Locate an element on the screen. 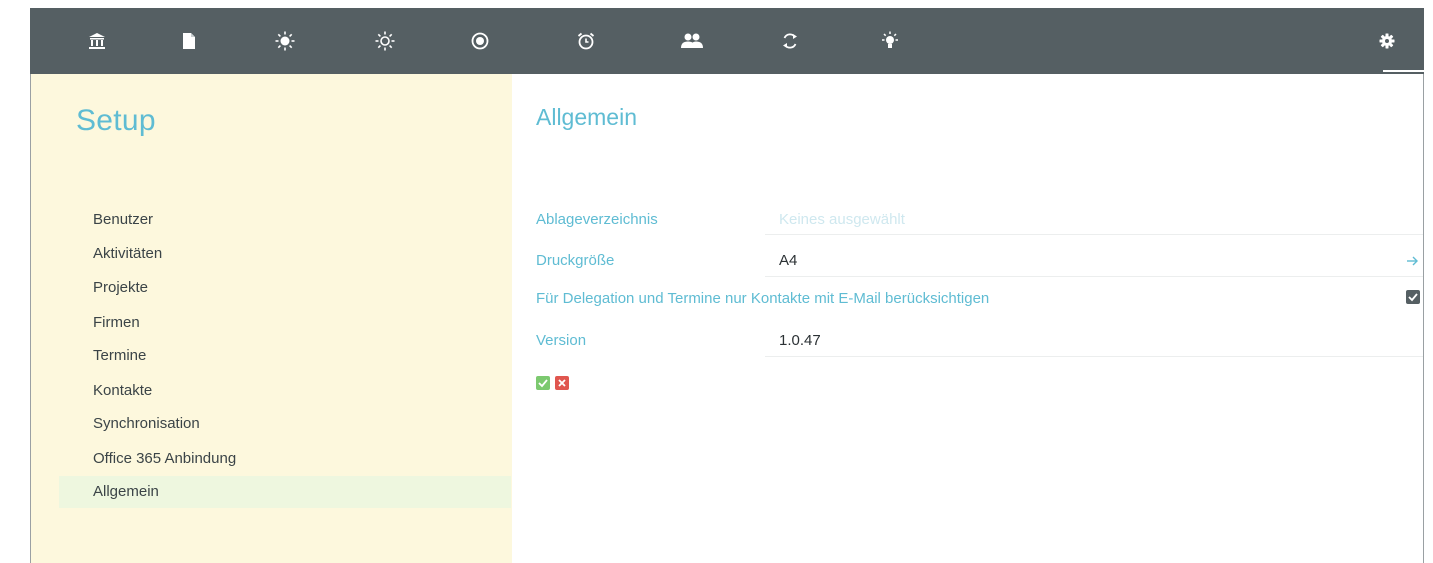 Image resolution: width=1433 pixels, height=563 pixels. sidebar-item-label: Firmen is located at coordinates (116, 322).